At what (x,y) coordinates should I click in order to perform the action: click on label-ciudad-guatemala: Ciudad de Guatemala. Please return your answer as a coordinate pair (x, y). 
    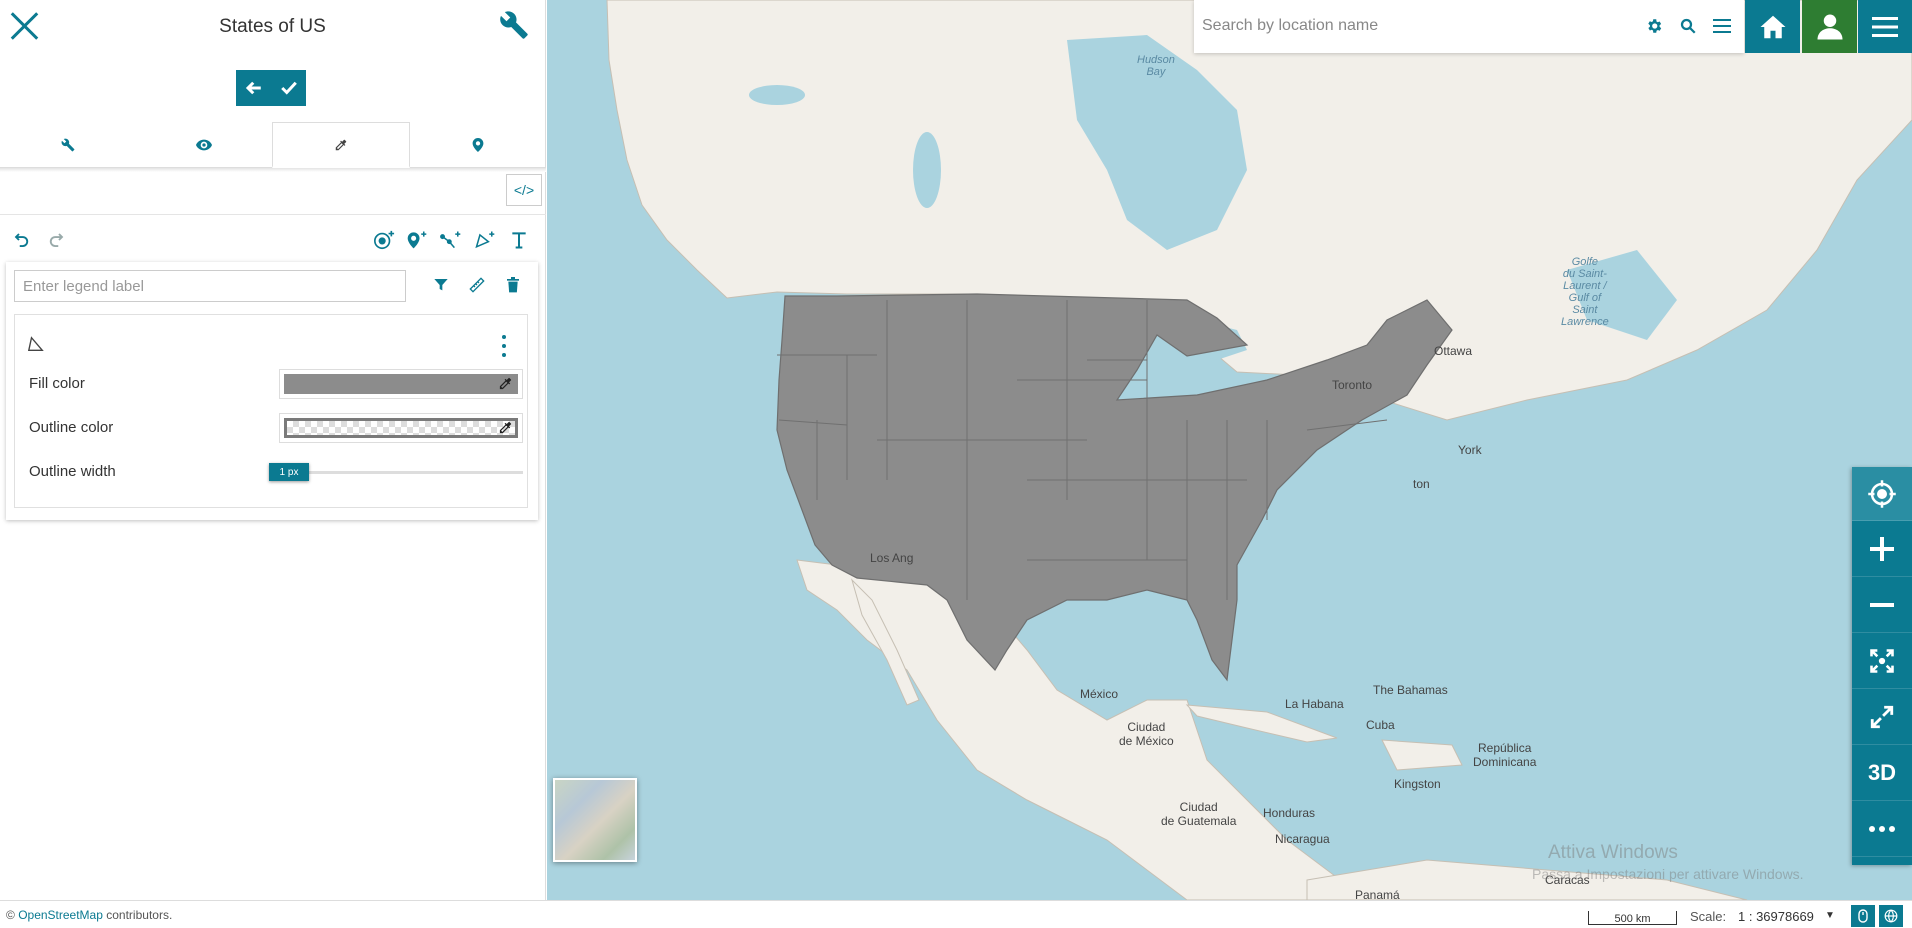
    Looking at the image, I should click on (1199, 814).